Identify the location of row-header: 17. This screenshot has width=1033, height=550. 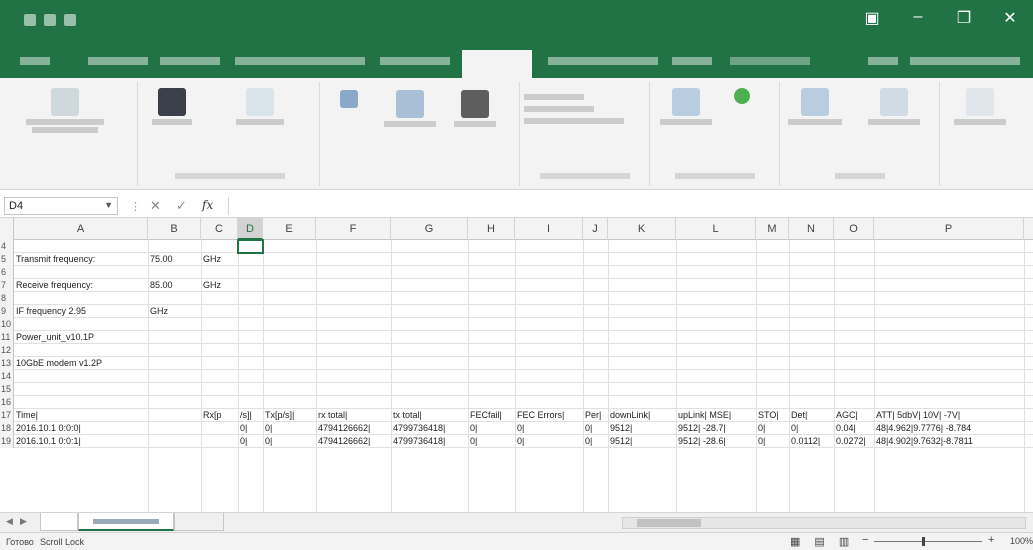
(7, 415).